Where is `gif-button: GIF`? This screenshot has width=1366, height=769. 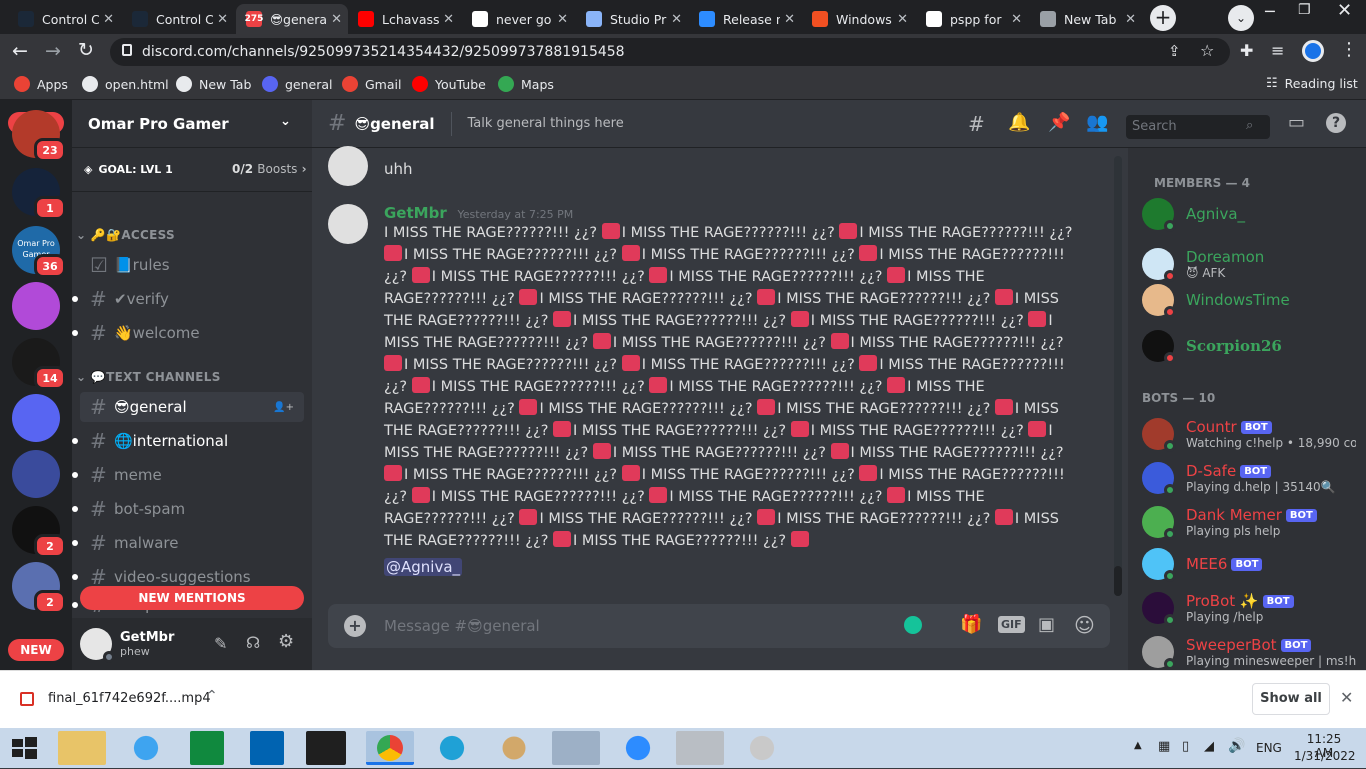
gif-button: GIF is located at coordinates (1011, 624).